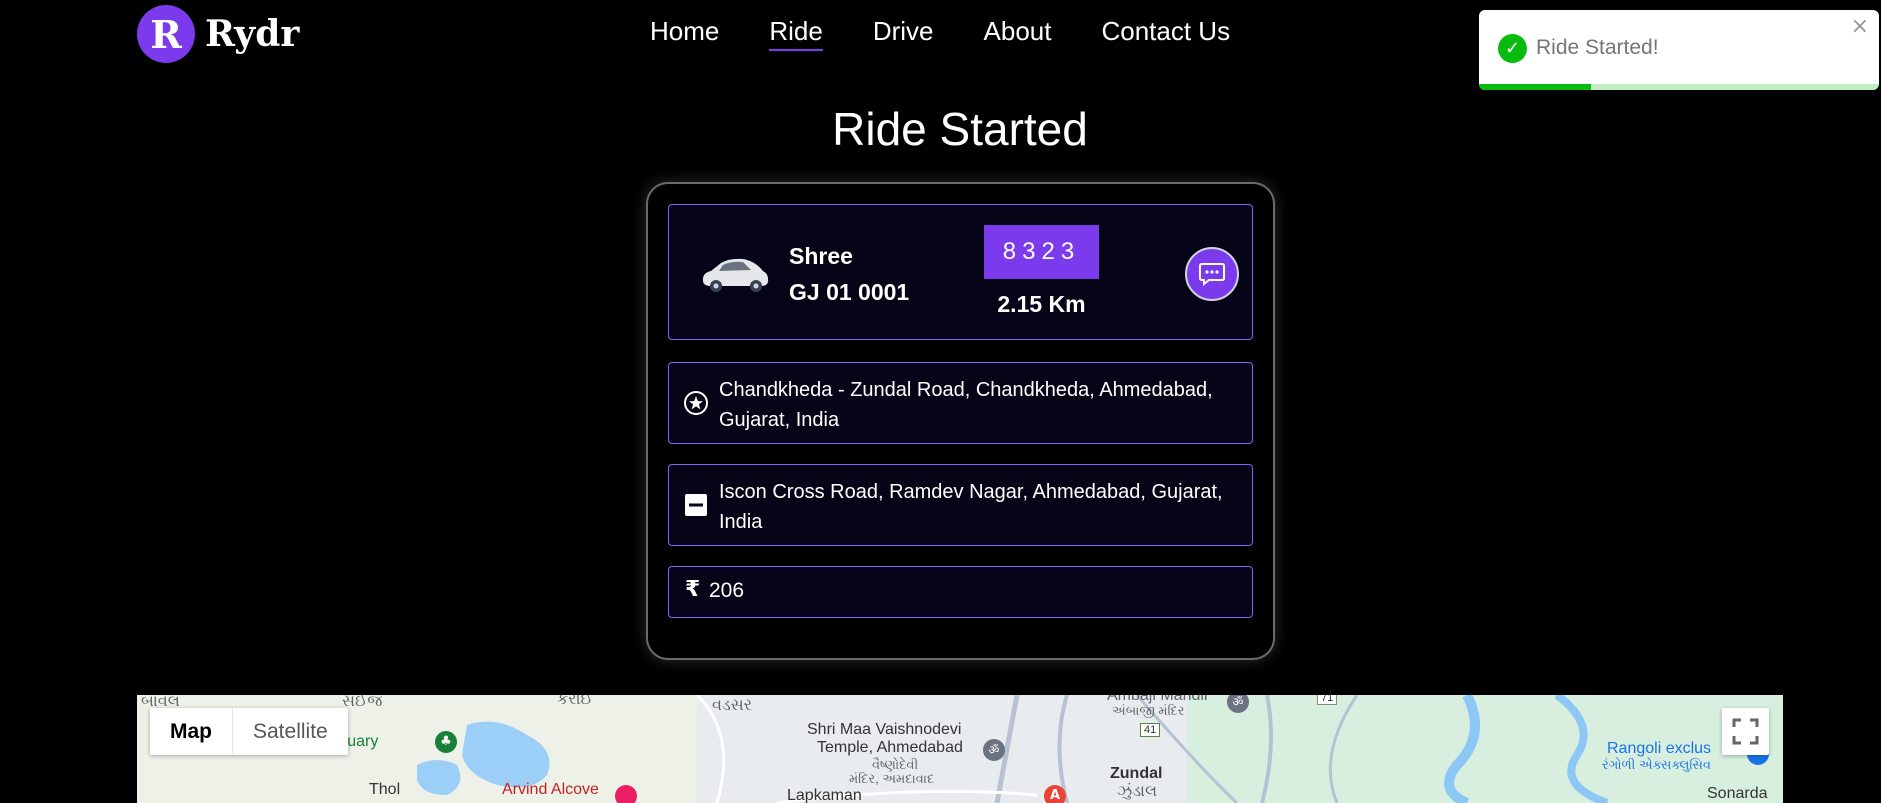  Describe the element at coordinates (824, 795) in the screenshot. I see `map-label: Lapkaman` at that location.